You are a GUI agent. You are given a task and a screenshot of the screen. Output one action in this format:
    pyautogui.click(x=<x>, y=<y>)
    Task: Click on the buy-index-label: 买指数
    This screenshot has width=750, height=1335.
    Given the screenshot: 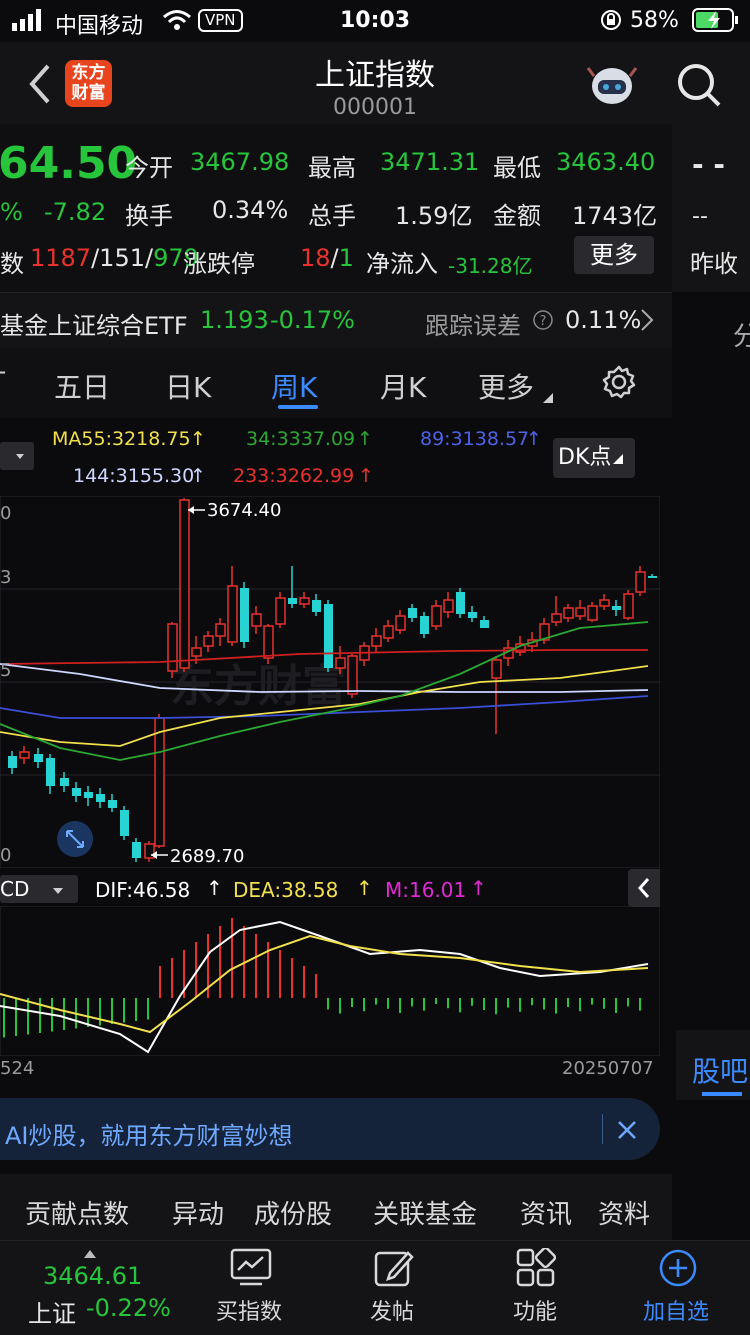 What is the action you would take?
    pyautogui.click(x=249, y=1310)
    